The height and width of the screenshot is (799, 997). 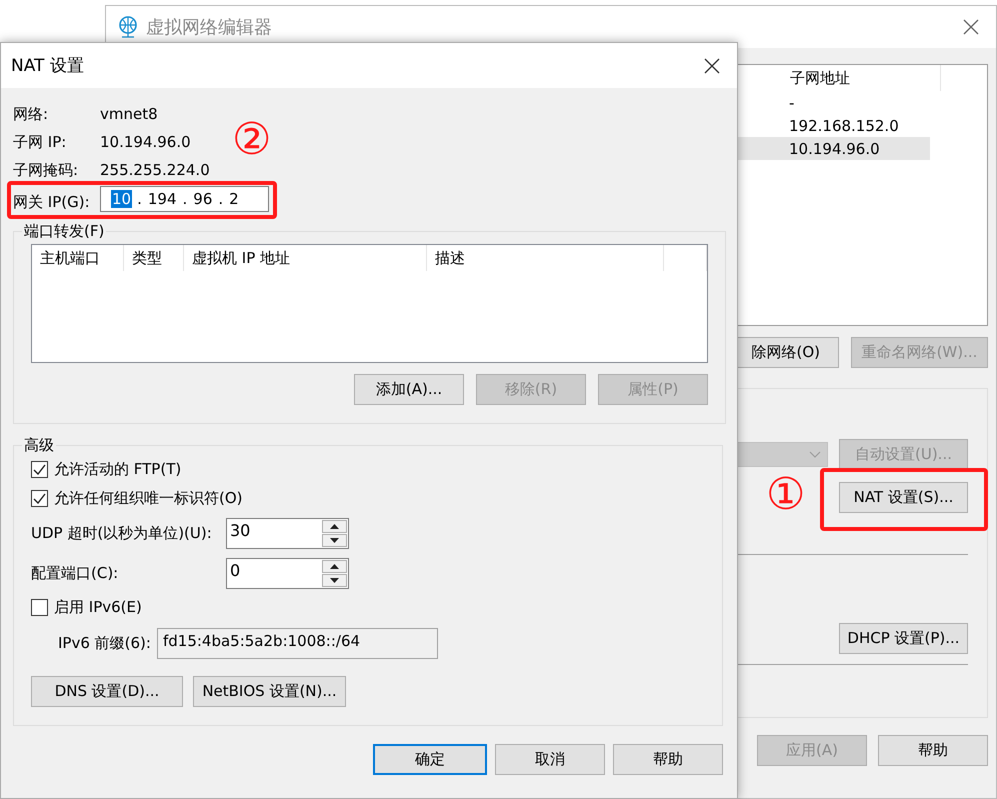 I want to click on number-spinner: 0, so click(x=287, y=573).